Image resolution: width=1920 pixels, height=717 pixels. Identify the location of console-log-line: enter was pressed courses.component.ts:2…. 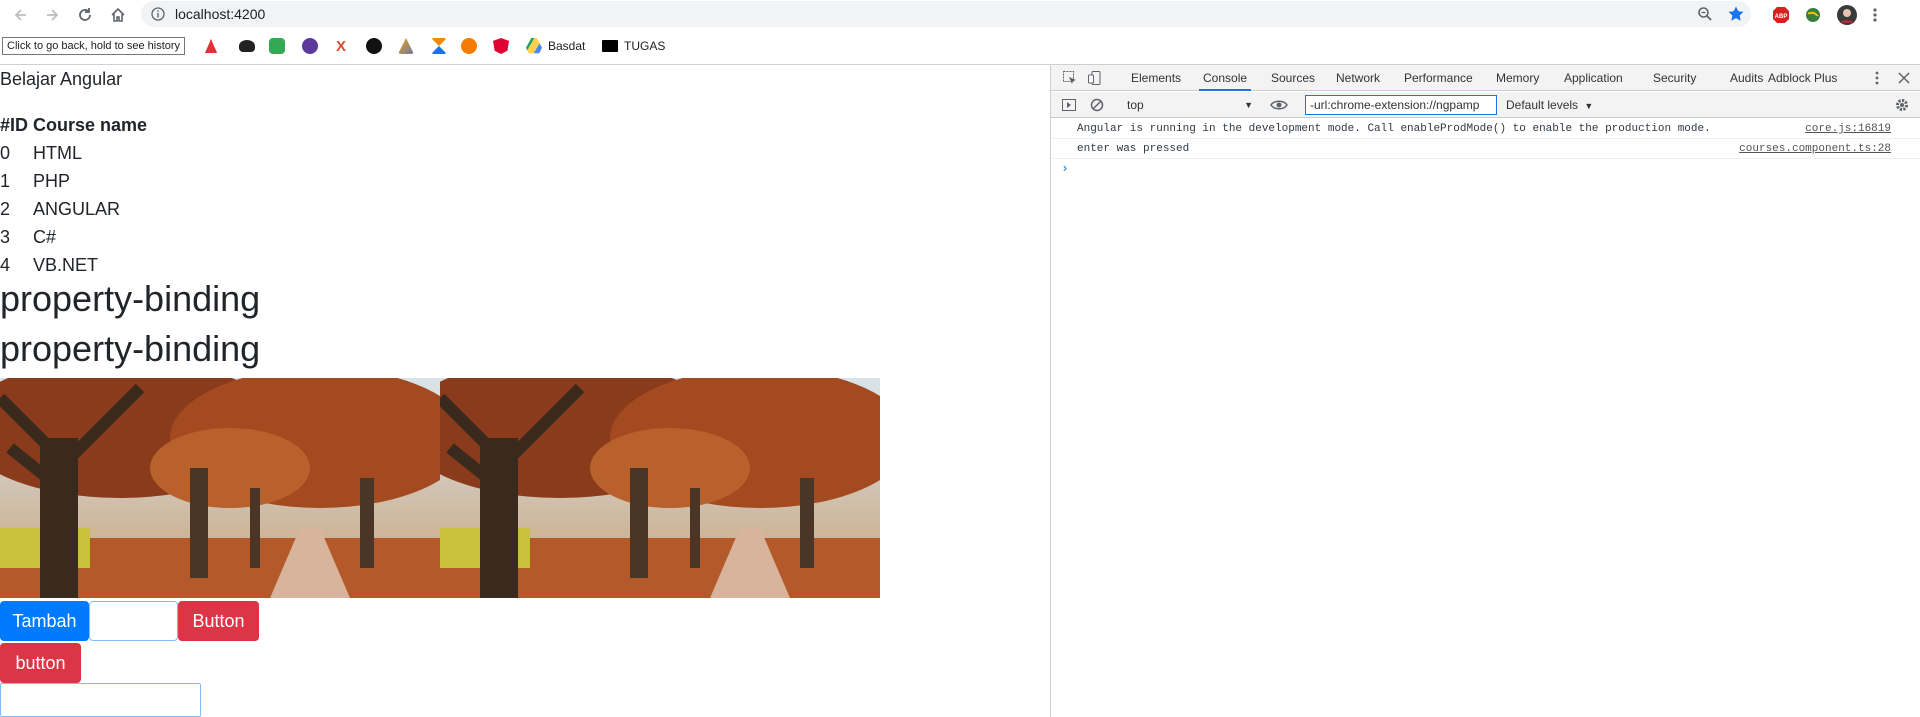
(1485, 149).